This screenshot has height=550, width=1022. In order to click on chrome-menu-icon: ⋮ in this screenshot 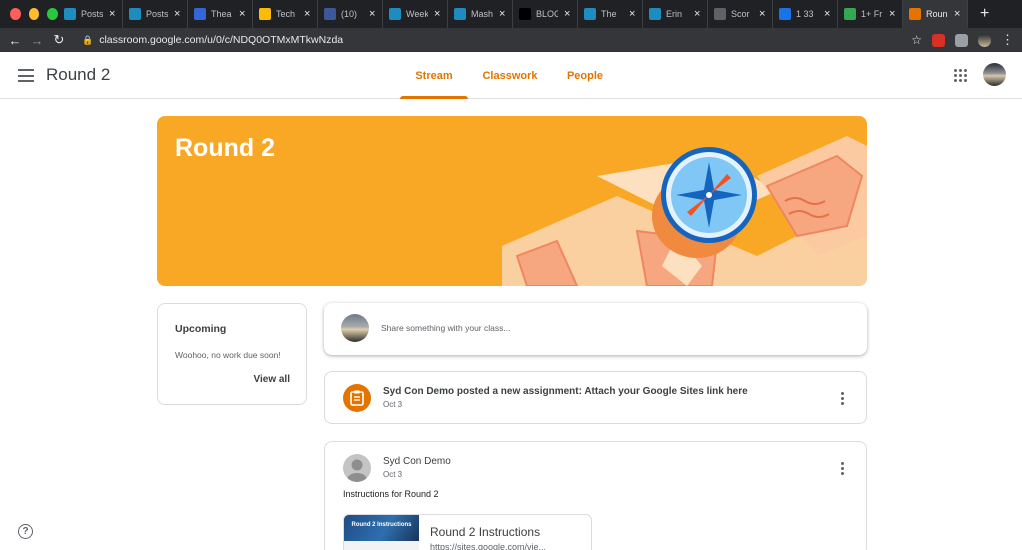, I will do `click(1007, 40)`.